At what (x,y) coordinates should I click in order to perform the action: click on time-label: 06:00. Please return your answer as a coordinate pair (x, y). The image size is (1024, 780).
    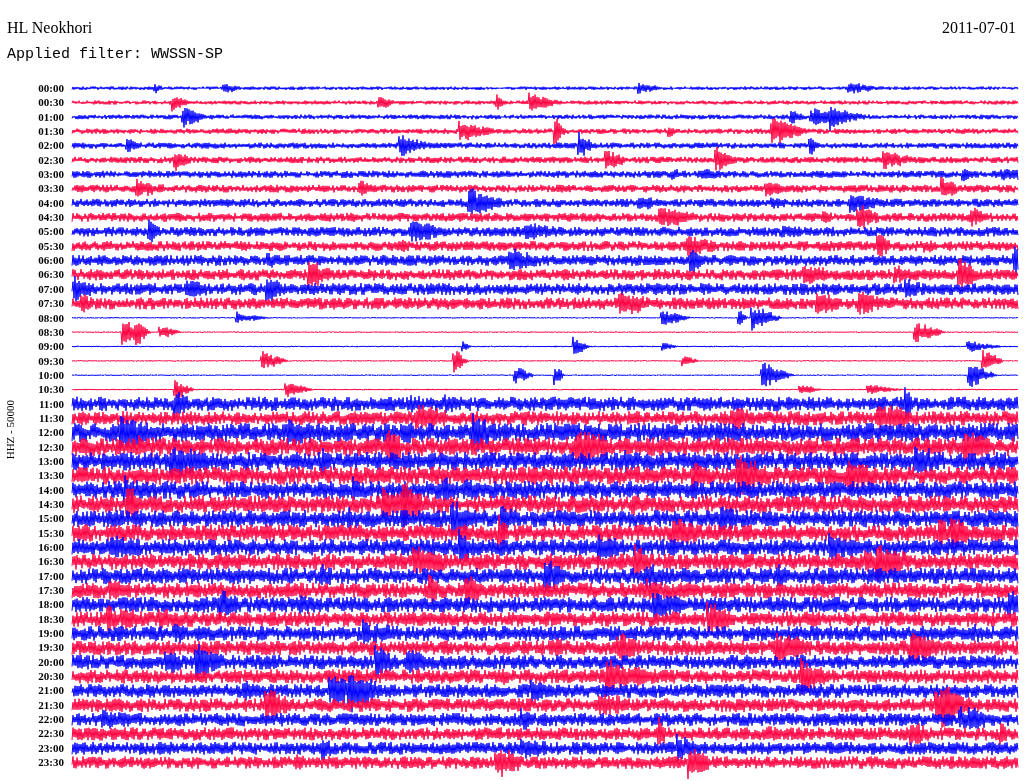
    Looking at the image, I should click on (51, 260).